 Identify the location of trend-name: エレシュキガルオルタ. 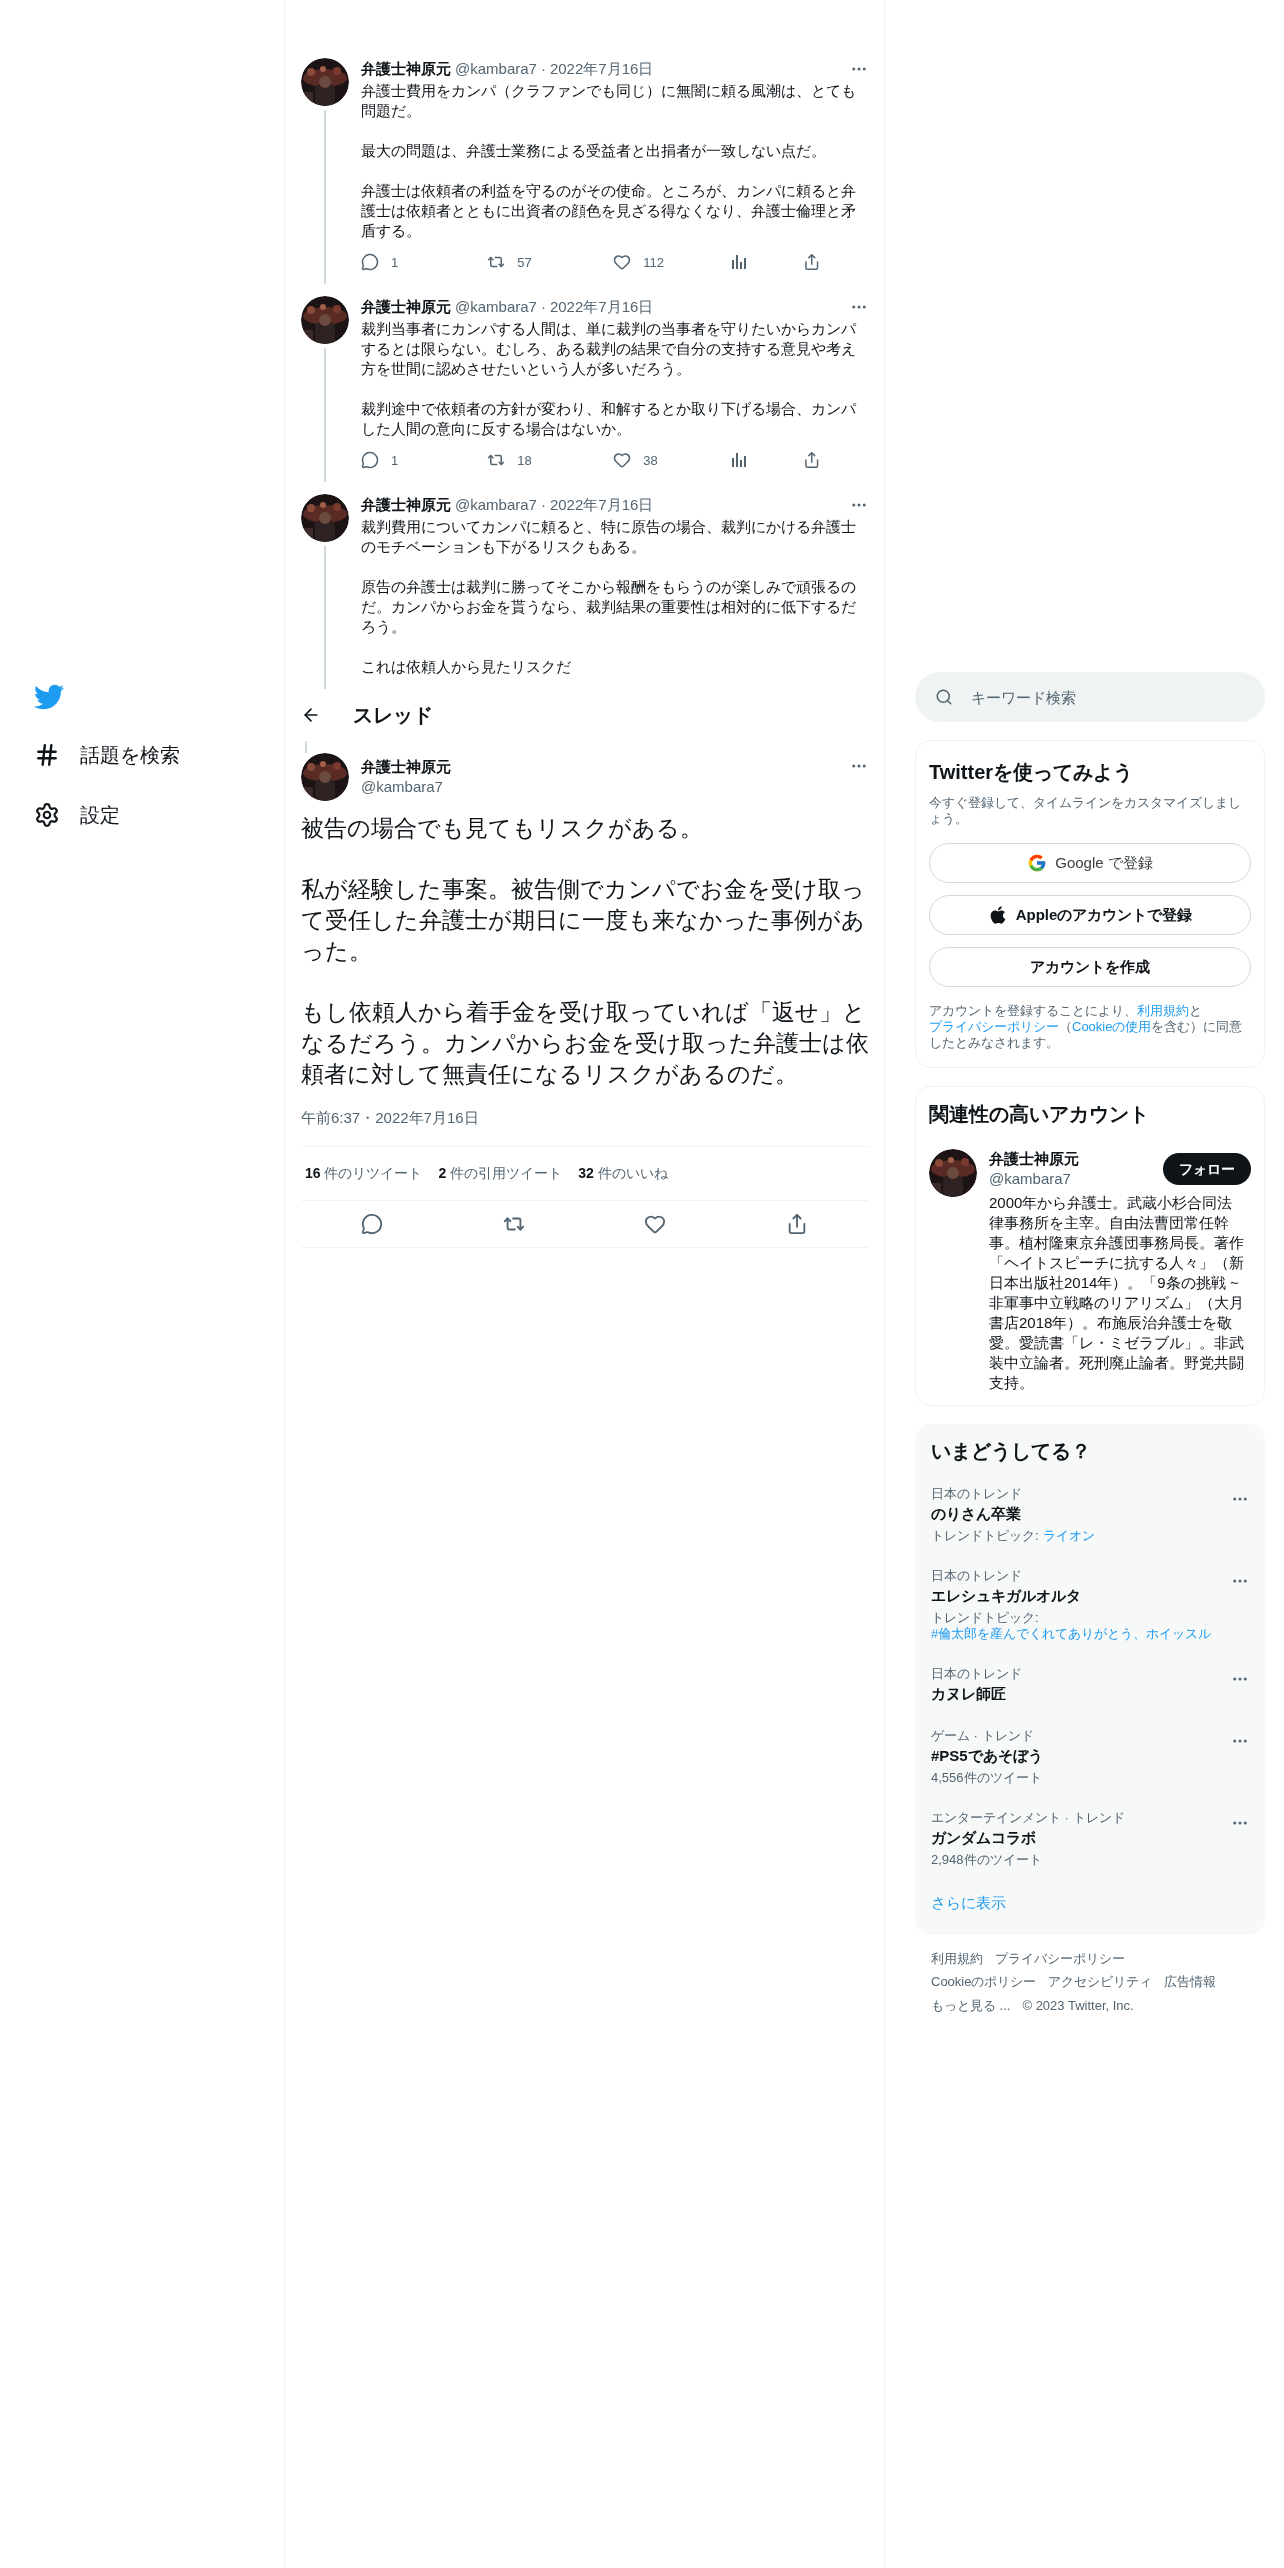
(1081, 1596).